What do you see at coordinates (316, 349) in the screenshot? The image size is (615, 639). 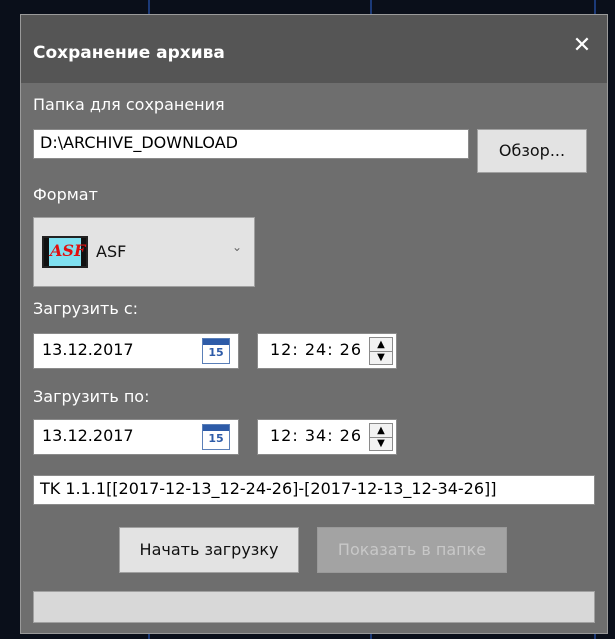 I see `from-time-value: 12: 24: 26` at bounding box center [316, 349].